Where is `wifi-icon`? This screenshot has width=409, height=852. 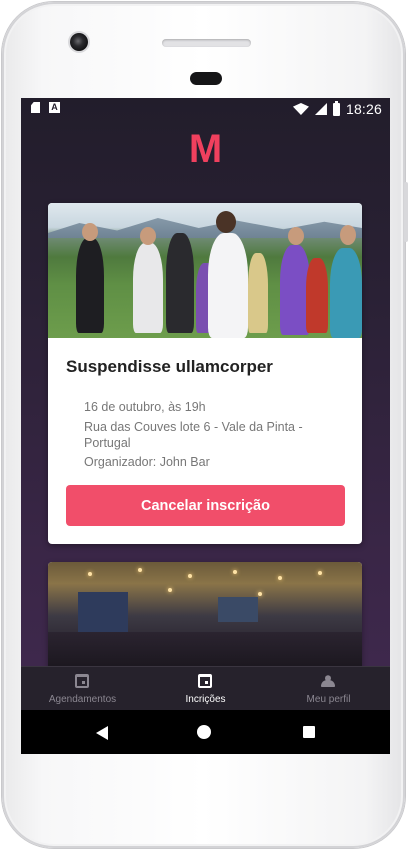 wifi-icon is located at coordinates (300, 109).